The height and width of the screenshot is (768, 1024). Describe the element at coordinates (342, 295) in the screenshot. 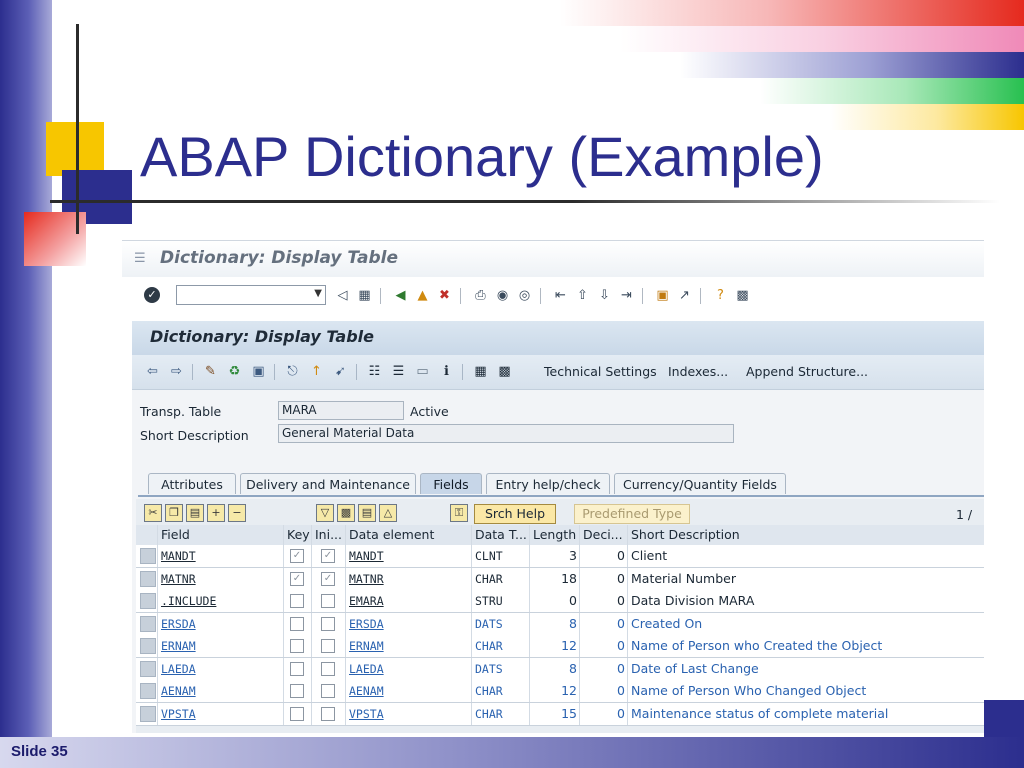

I see `back-icon: ◁` at that location.